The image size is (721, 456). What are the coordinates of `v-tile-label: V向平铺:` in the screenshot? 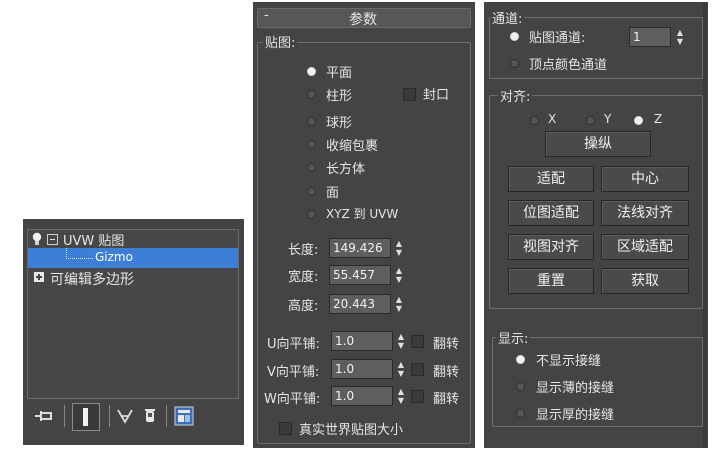 It's located at (293, 372).